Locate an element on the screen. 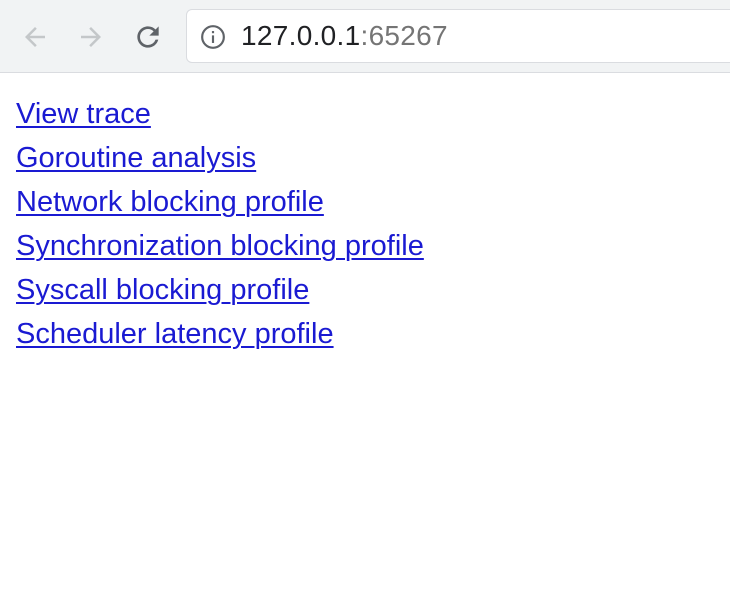 The height and width of the screenshot is (610, 730). forward-button is located at coordinates (91, 37).